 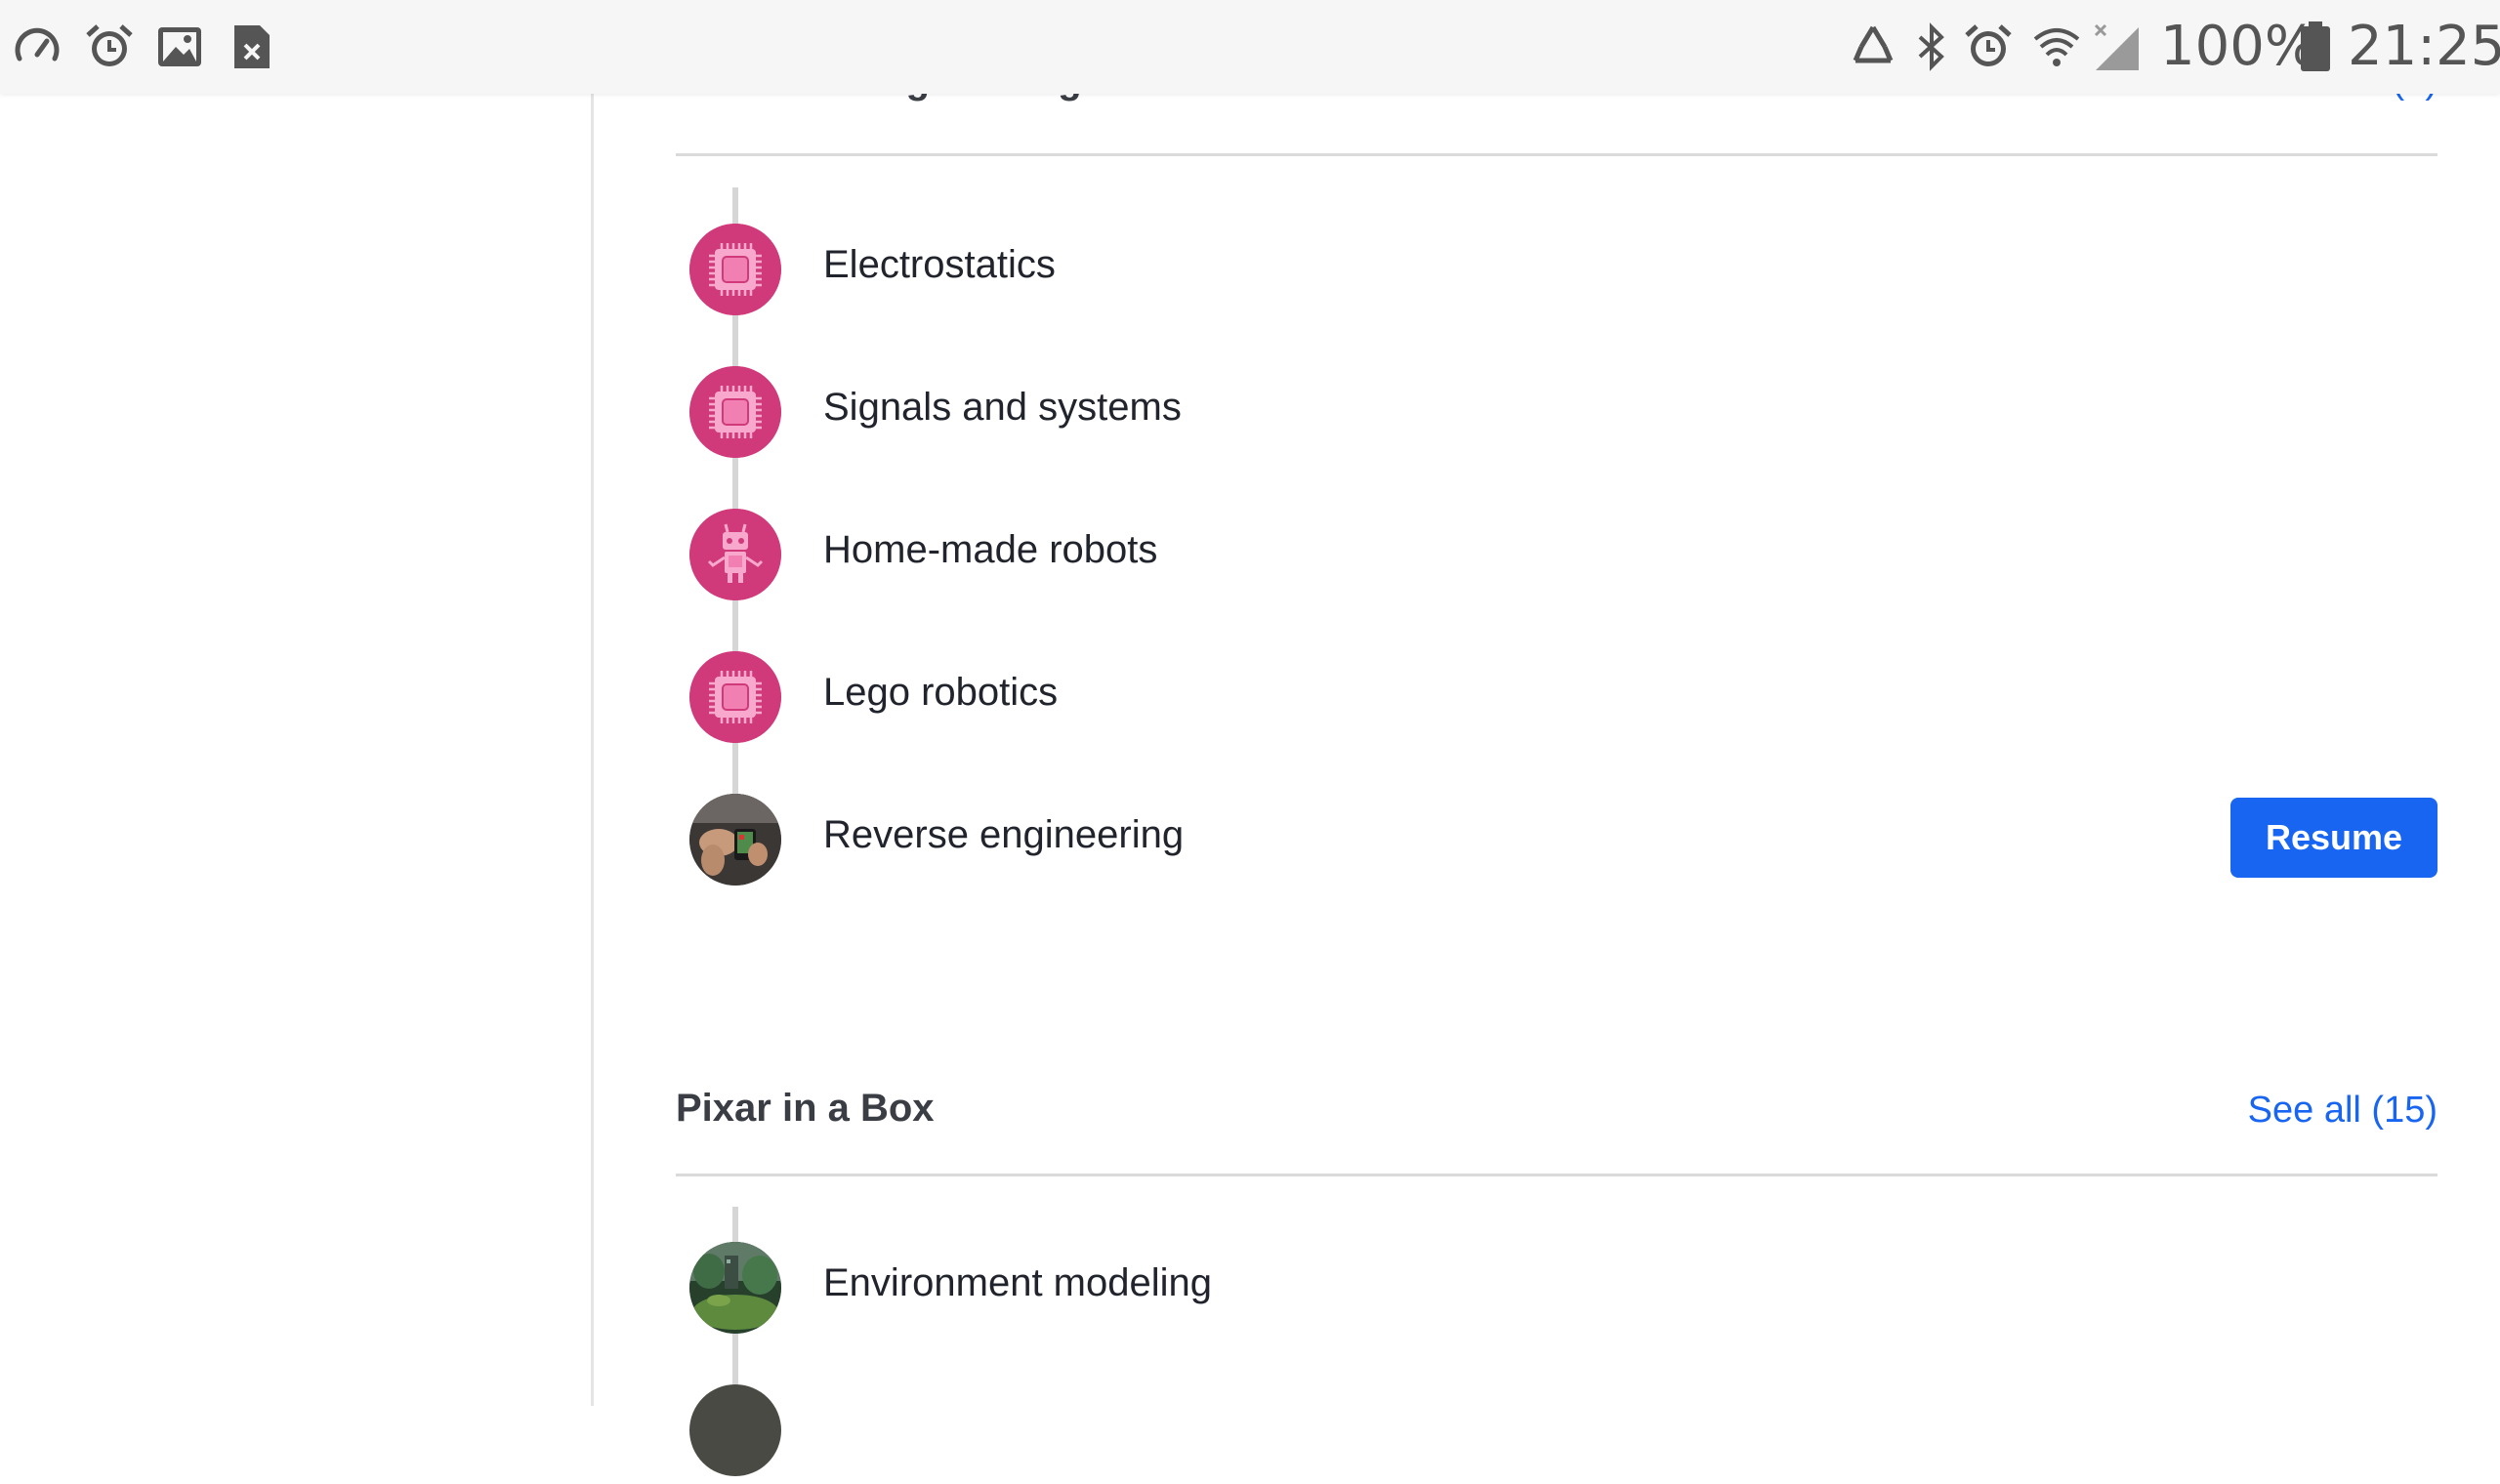 I want to click on list-item-label: Reverse engineering, so click(x=1004, y=835).